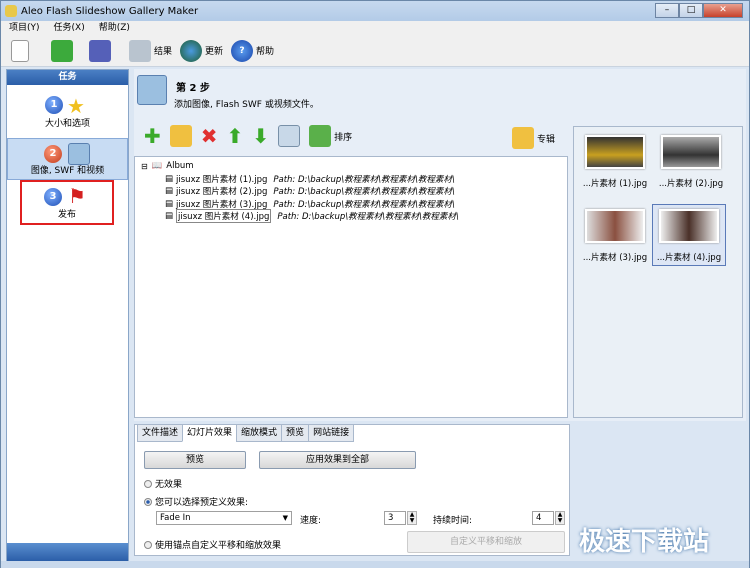 This screenshot has width=750, height=568. I want to click on effect-value: Fade In, so click(175, 518).